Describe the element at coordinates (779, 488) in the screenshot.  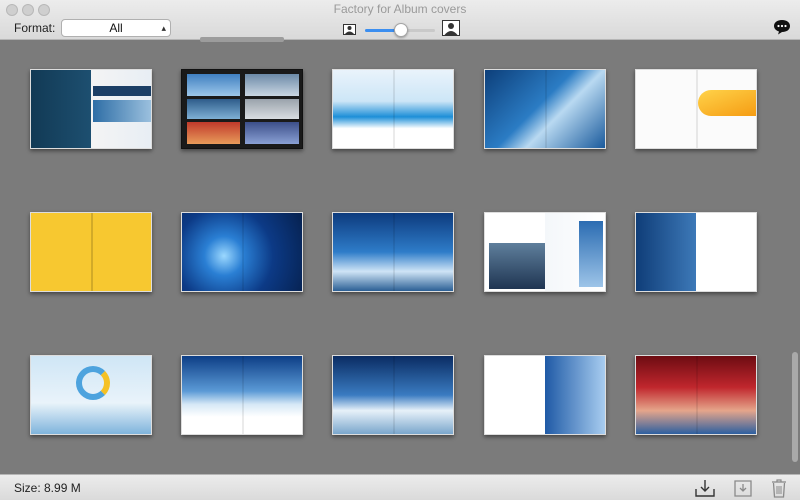
I see `trash-icon` at that location.